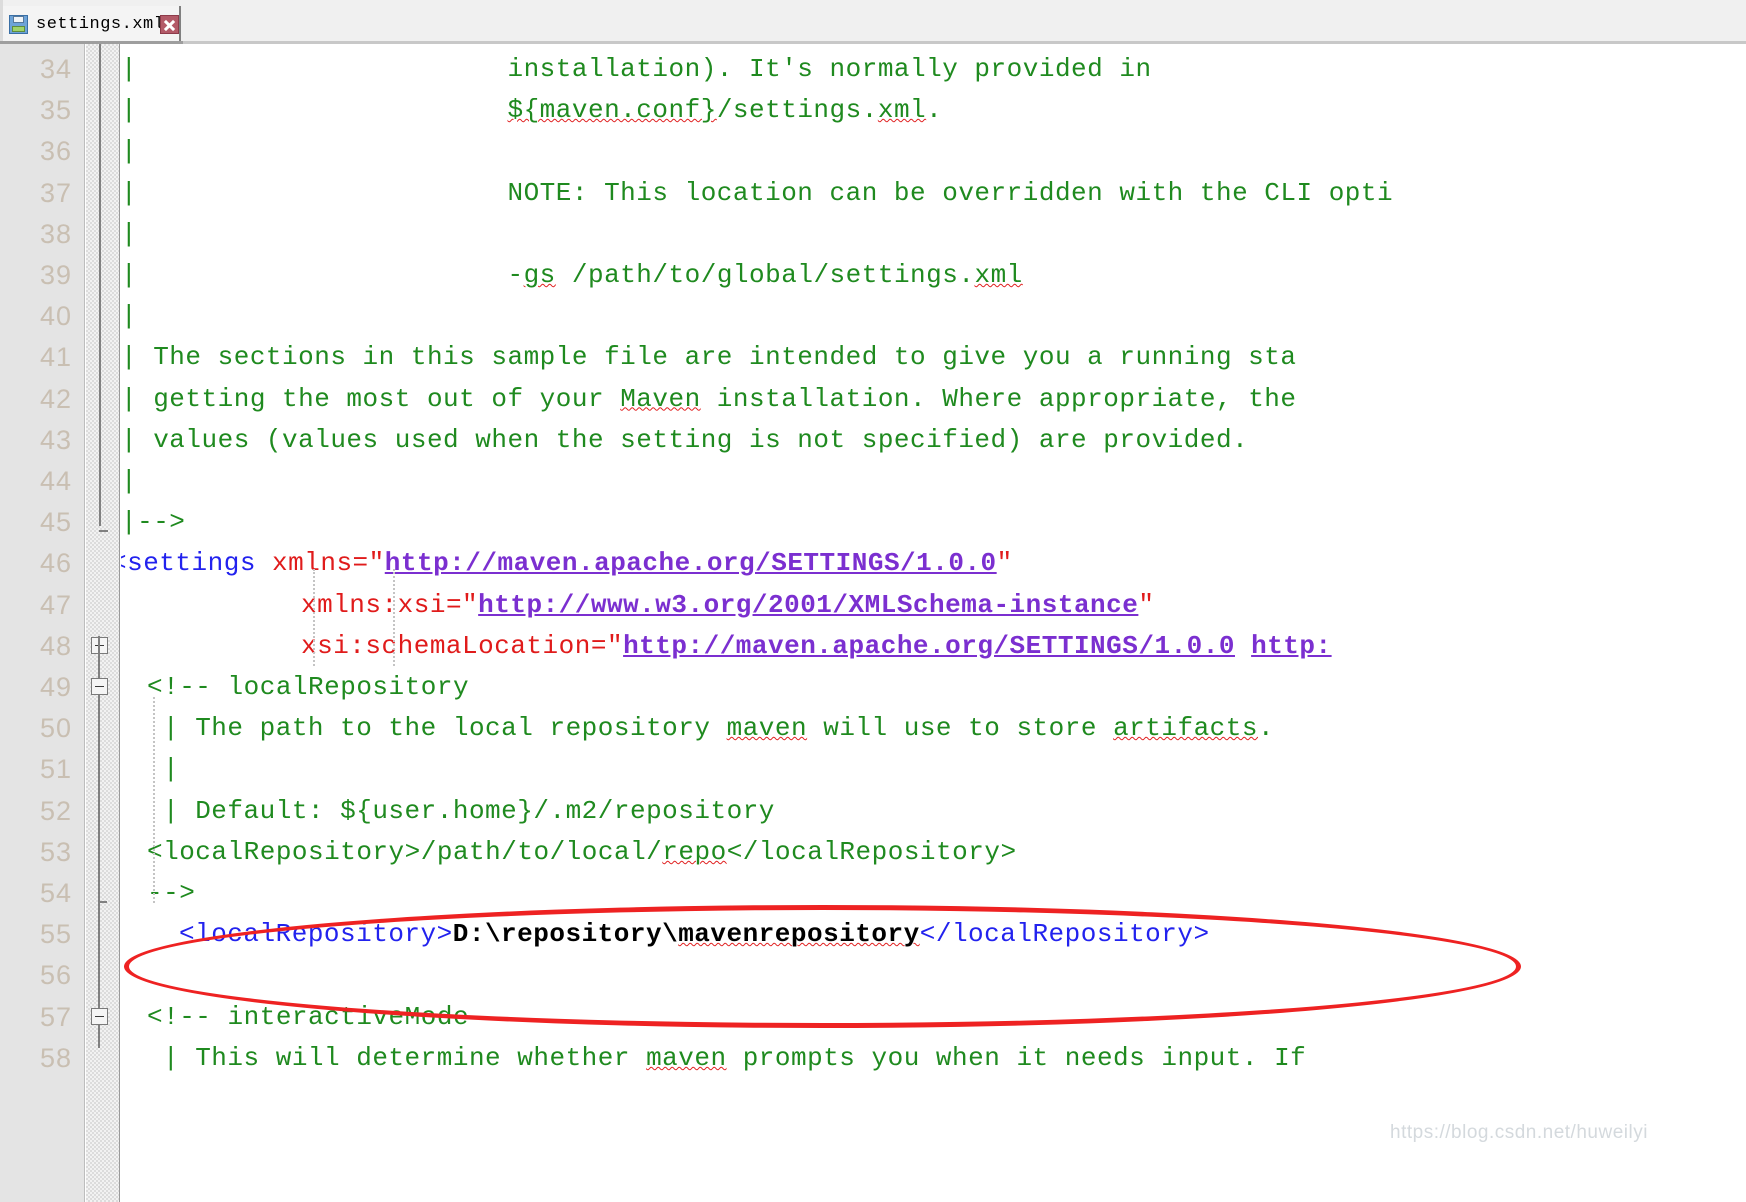 The height and width of the screenshot is (1202, 1746). What do you see at coordinates (55, 769) in the screenshot?
I see `line-number: 51` at bounding box center [55, 769].